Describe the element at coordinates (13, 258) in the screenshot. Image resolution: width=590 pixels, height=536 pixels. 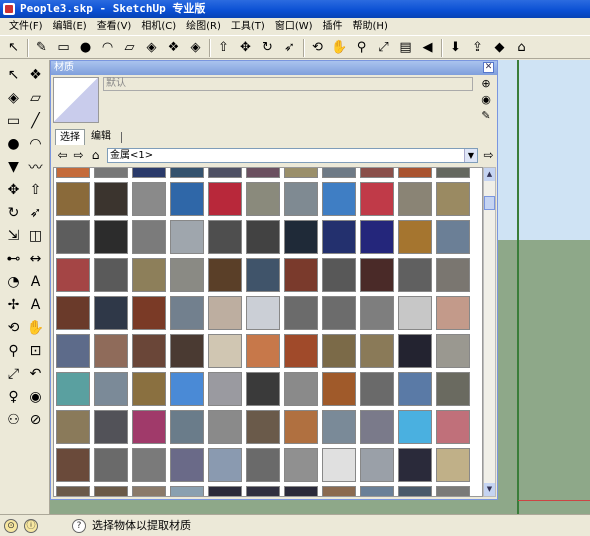
I see `tape-measure-icon: ⊷` at that location.